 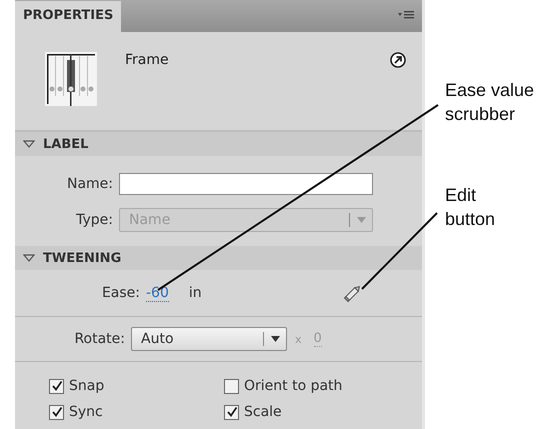 What do you see at coordinates (157, 293) in the screenshot?
I see `ease-value-scrubber: -60` at bounding box center [157, 293].